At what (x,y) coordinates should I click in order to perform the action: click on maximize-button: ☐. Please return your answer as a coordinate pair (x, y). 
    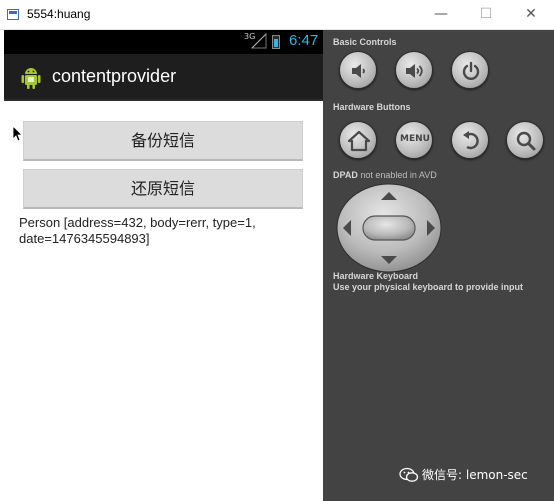
    Looking at the image, I should click on (486, 14).